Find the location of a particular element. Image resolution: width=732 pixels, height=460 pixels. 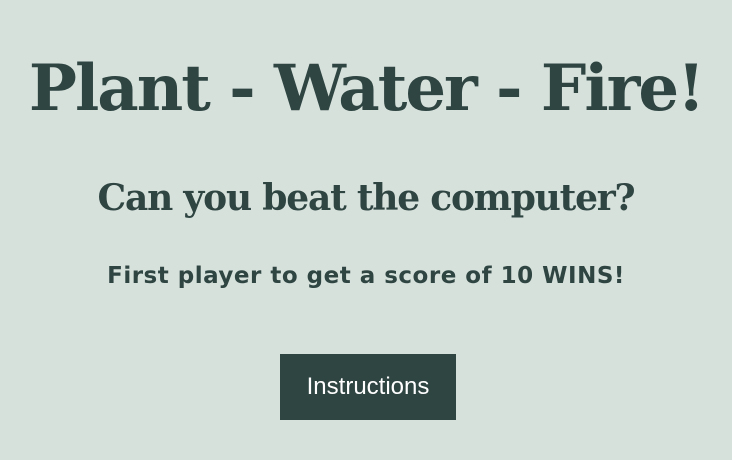

instructions-button: Instructions is located at coordinates (368, 387).